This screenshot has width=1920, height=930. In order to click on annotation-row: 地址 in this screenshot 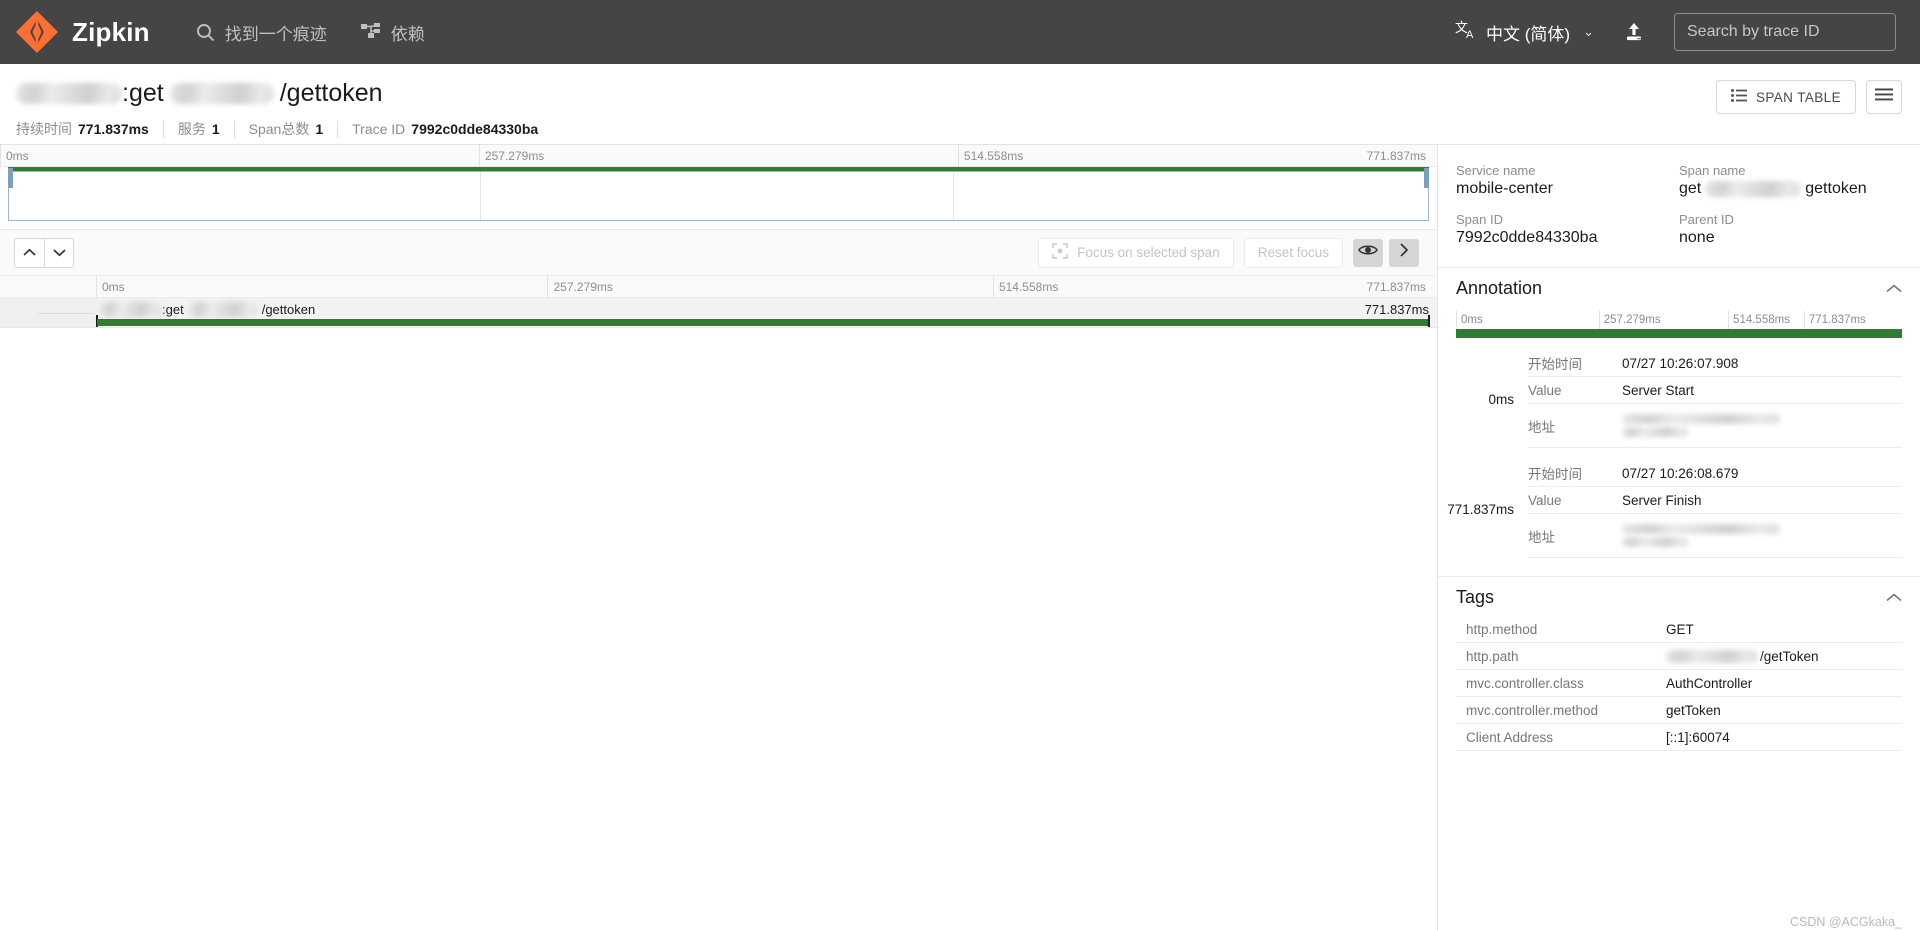, I will do `click(1715, 536)`.